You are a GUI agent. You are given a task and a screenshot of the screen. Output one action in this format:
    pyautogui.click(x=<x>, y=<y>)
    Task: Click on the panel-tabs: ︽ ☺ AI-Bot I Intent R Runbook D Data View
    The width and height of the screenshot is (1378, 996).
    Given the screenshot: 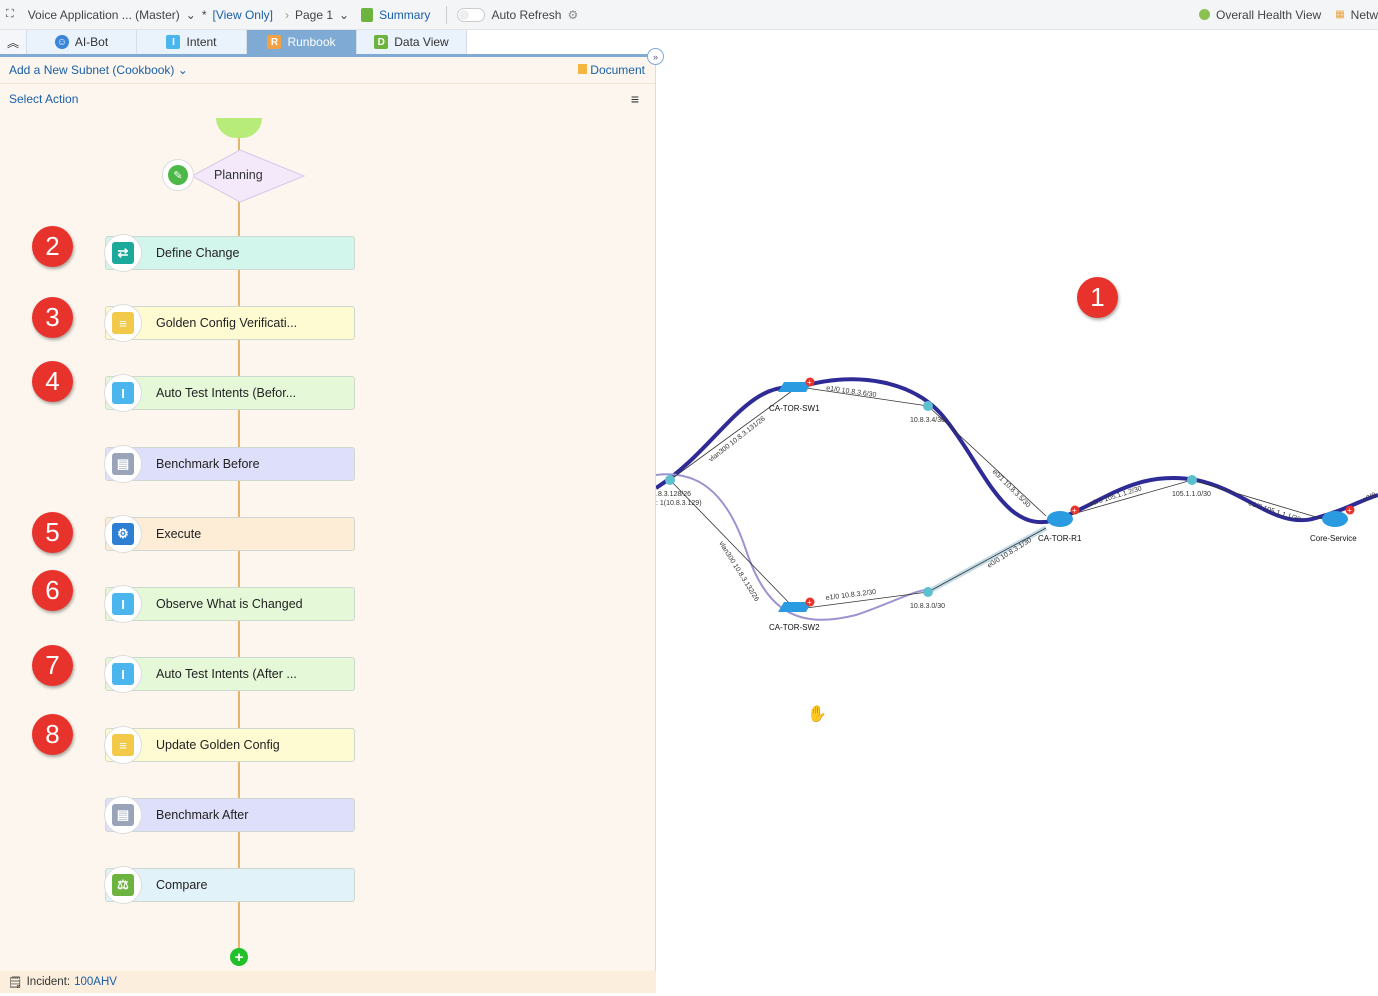 What is the action you would take?
    pyautogui.click(x=327, y=43)
    